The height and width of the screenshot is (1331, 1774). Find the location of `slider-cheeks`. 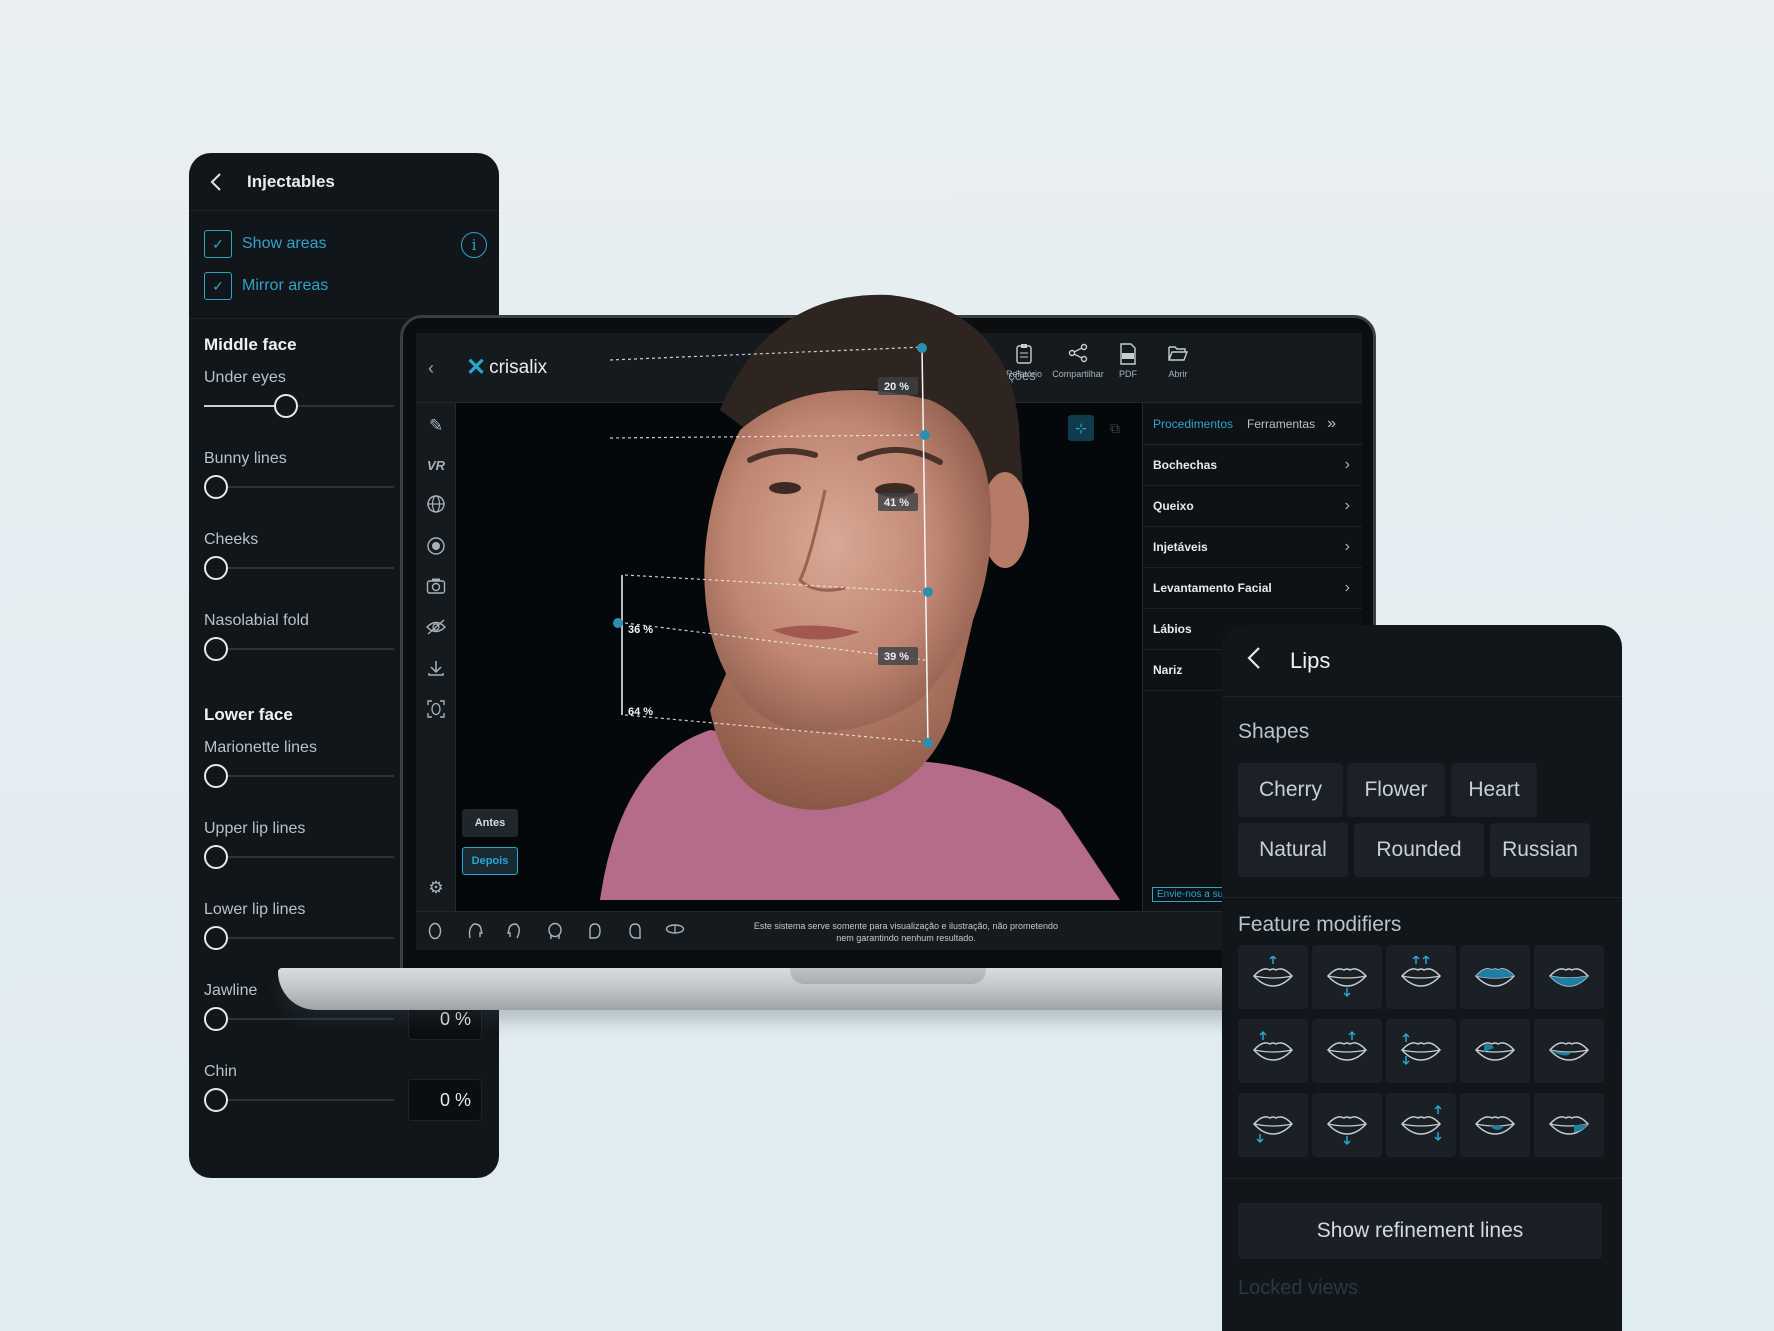

slider-cheeks is located at coordinates (299, 568).